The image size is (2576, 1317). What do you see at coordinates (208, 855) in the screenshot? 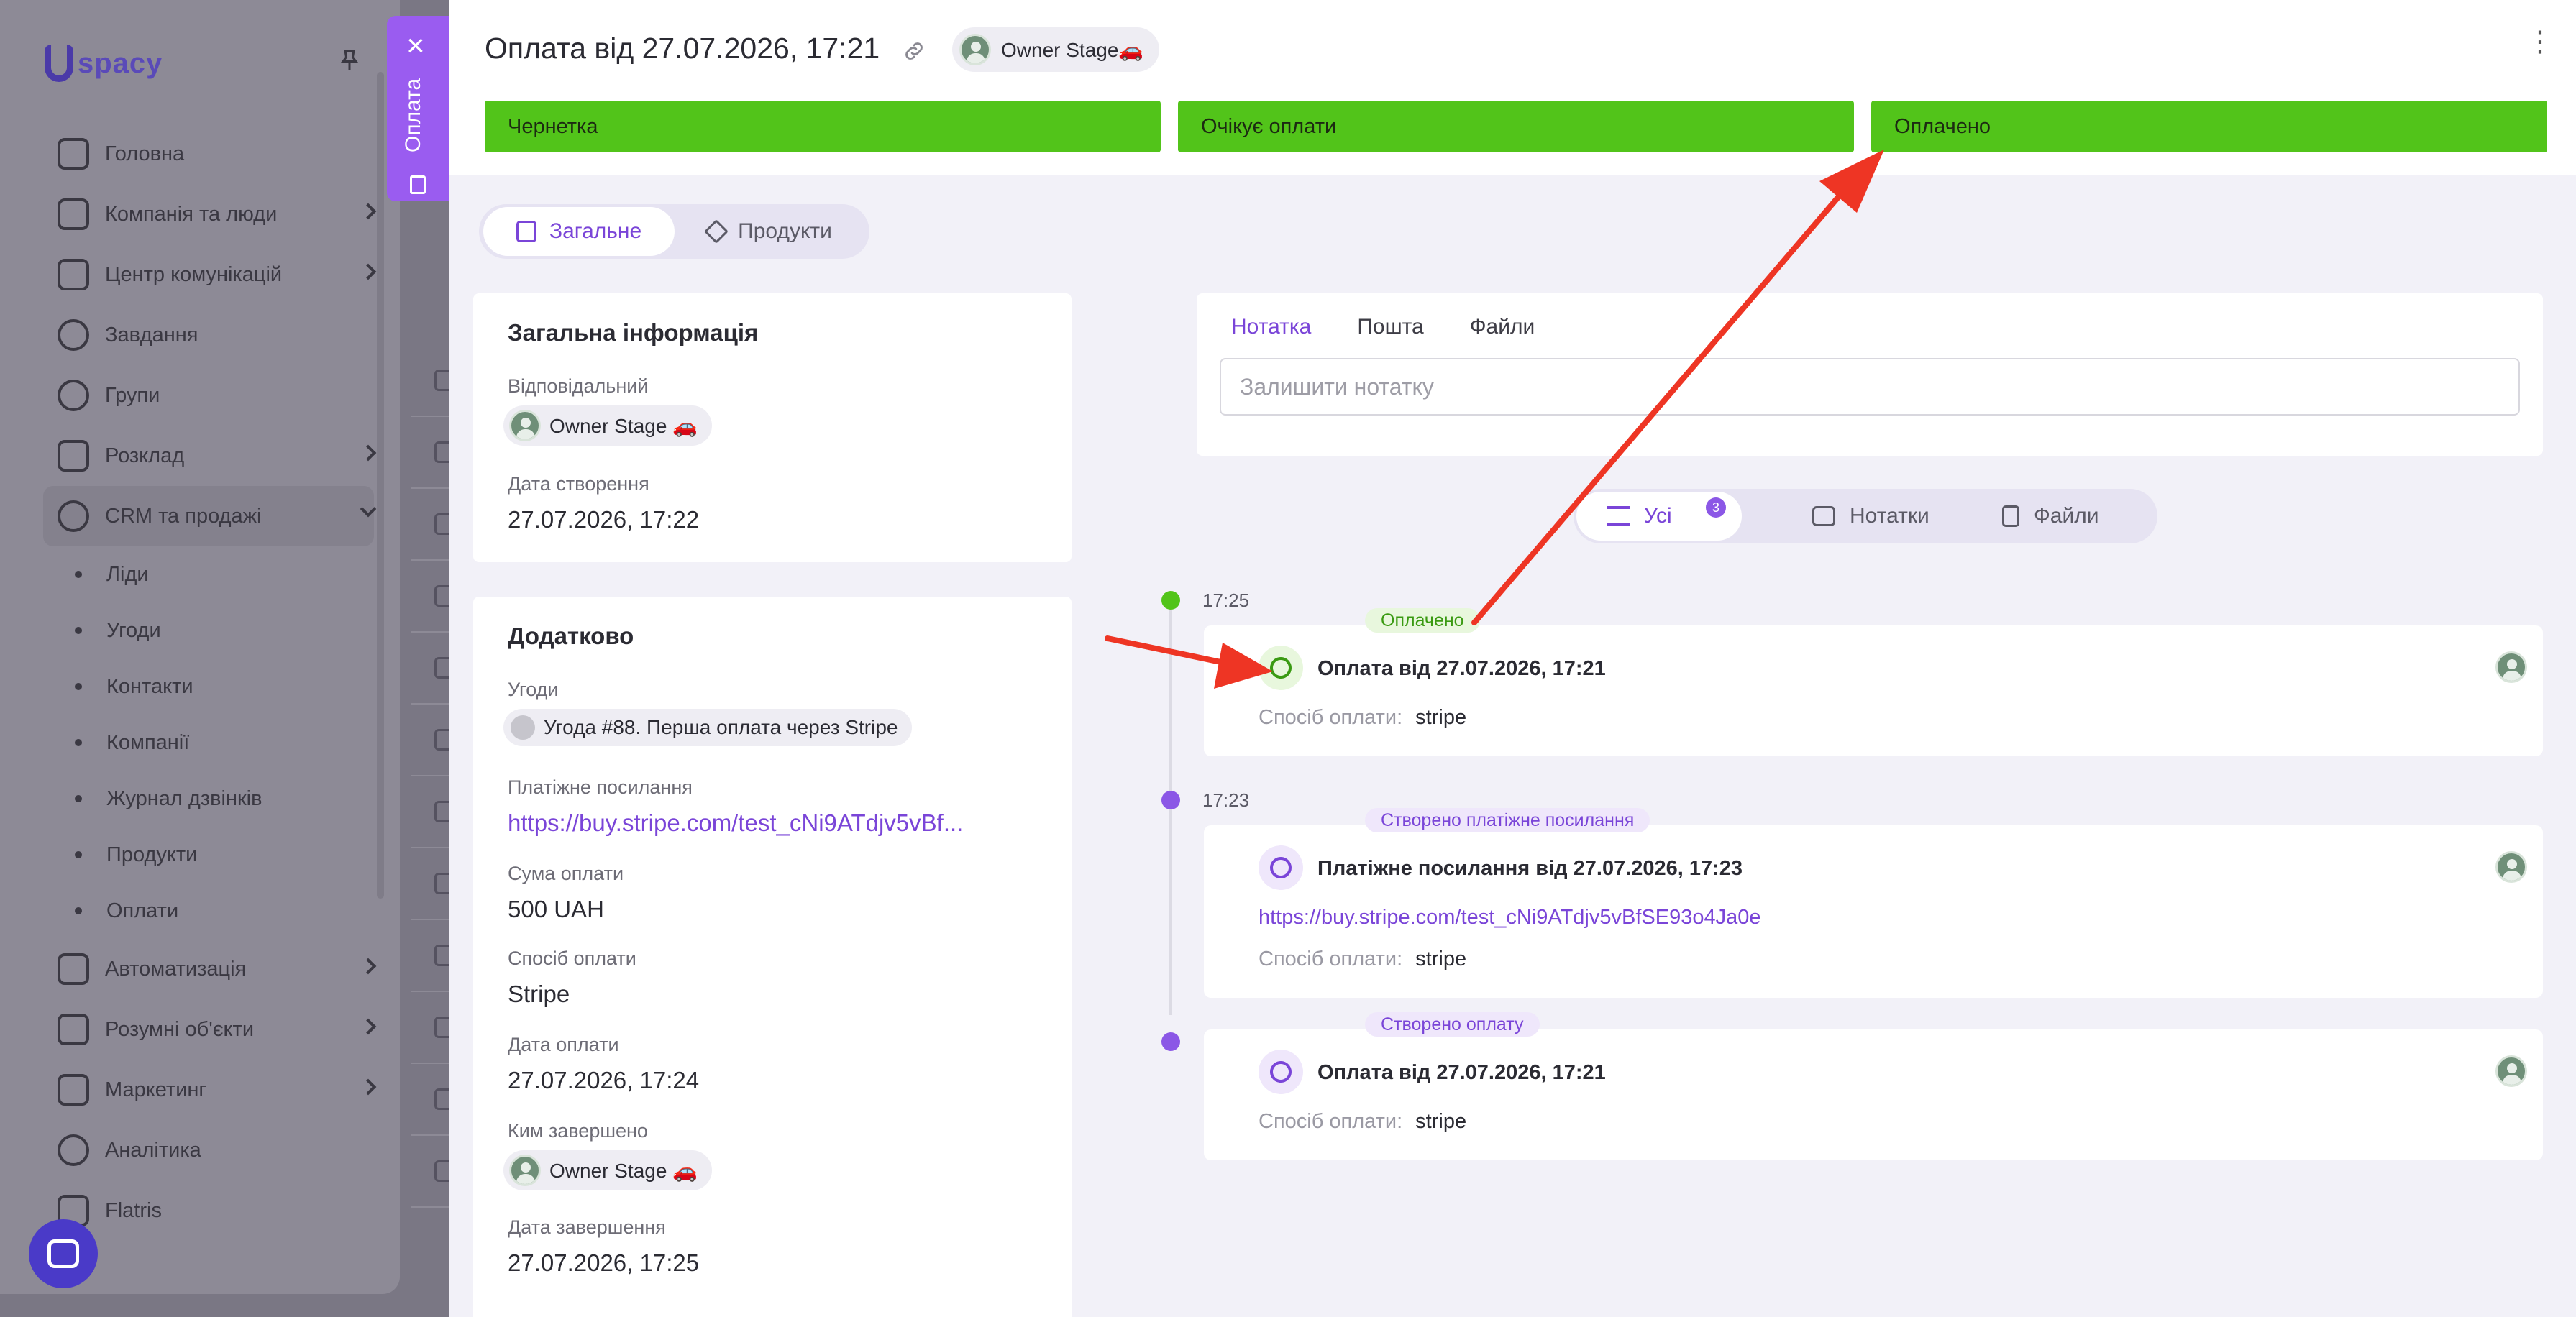
I see `sidebar-sub-products: Продукти` at bounding box center [208, 855].